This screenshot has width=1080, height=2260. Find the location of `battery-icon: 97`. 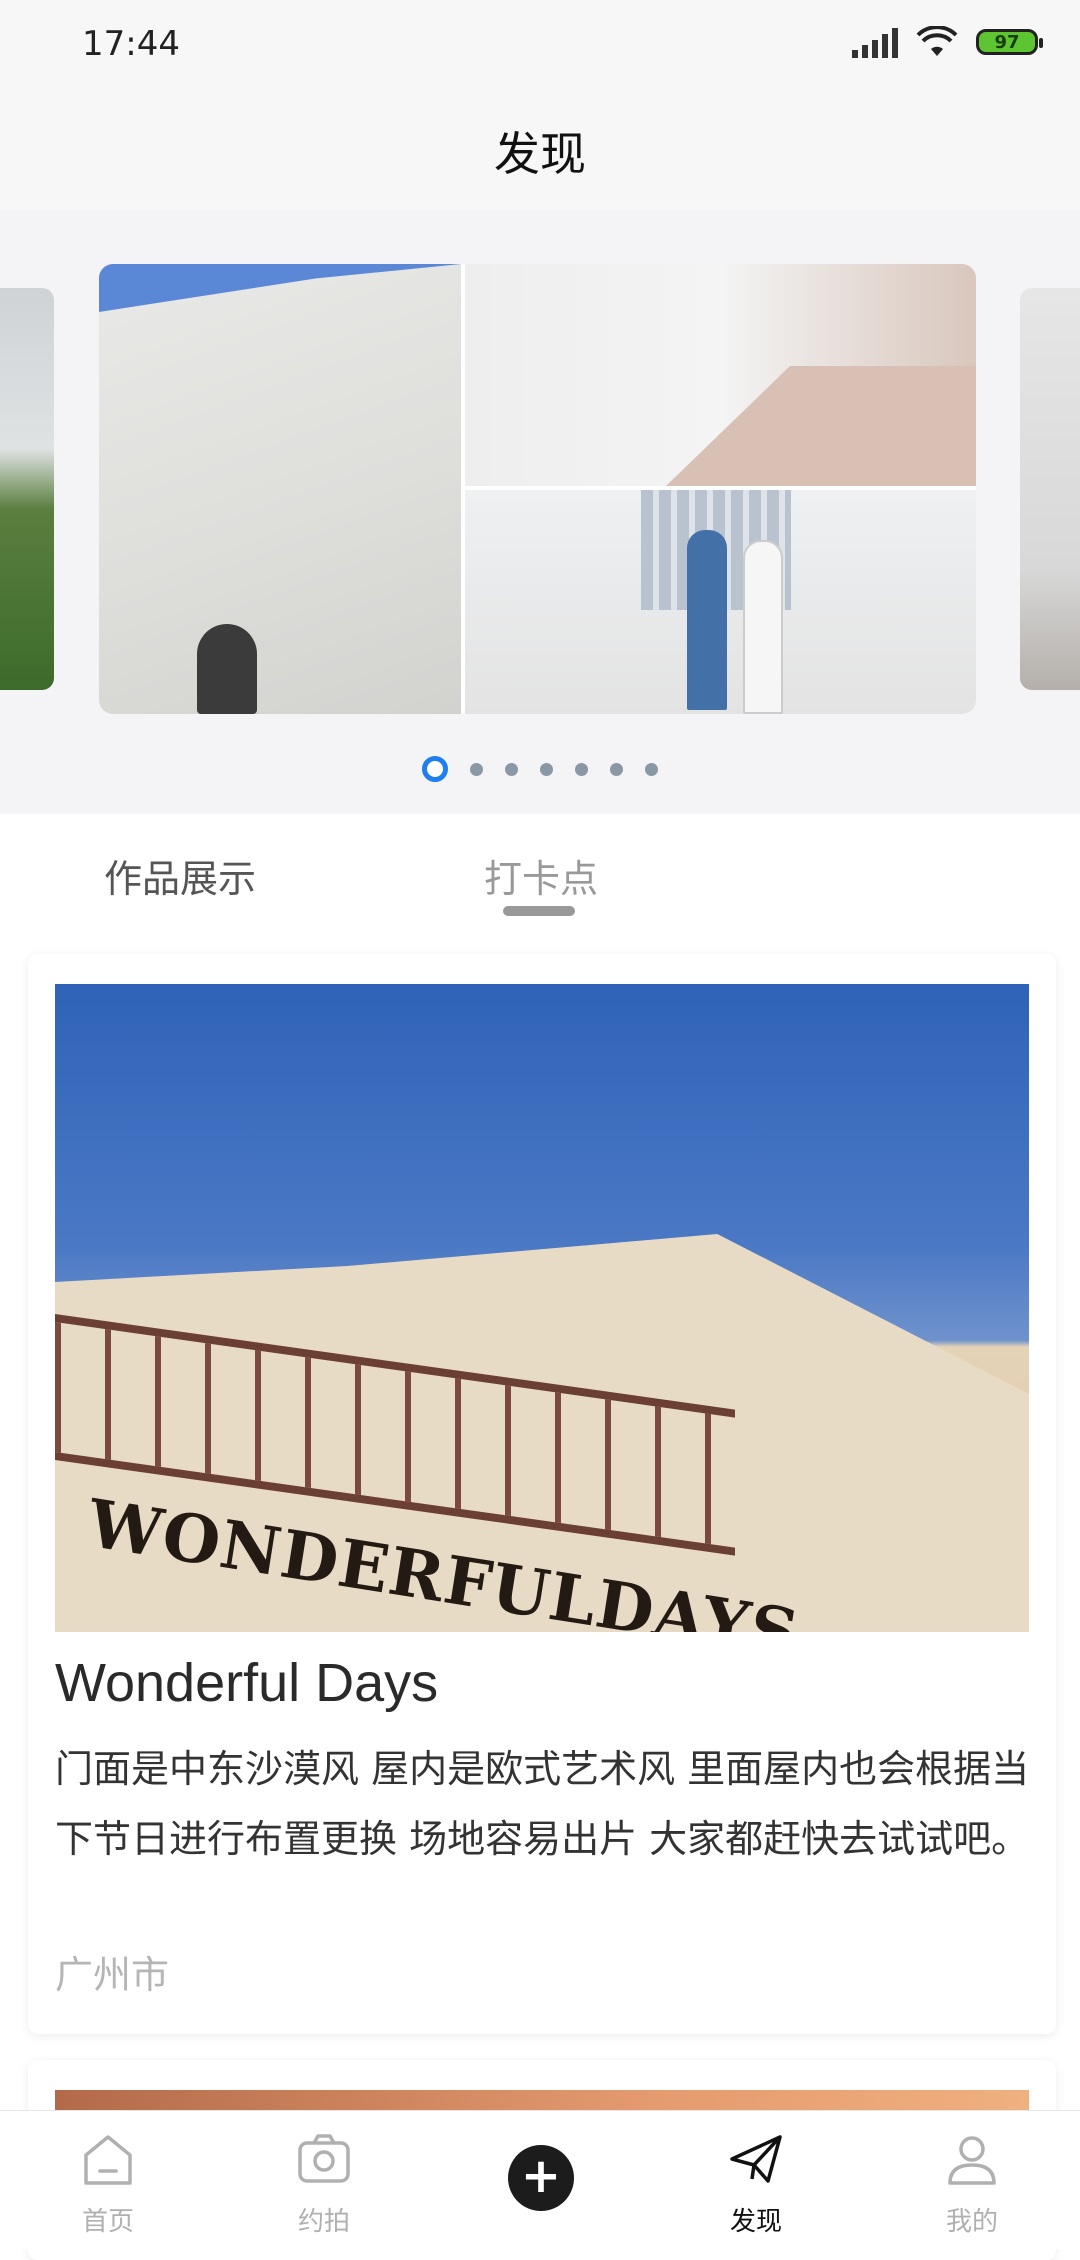

battery-icon: 97 is located at coordinates (1009, 42).